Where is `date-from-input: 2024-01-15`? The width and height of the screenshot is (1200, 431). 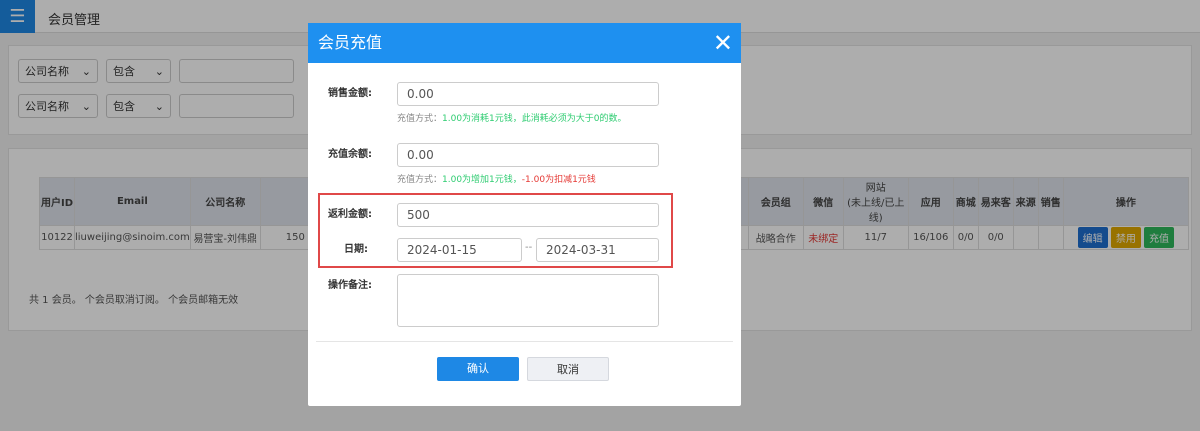
date-from-input: 2024-01-15 is located at coordinates (459, 250).